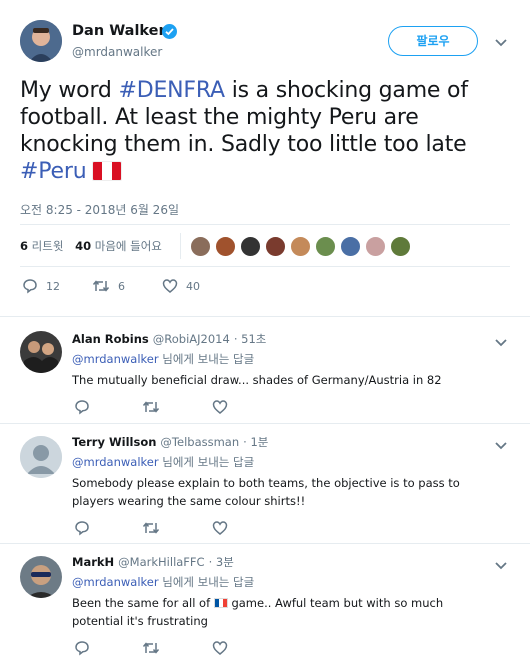  What do you see at coordinates (119, 31) in the screenshot?
I see `author-name: Dan Walker` at bounding box center [119, 31].